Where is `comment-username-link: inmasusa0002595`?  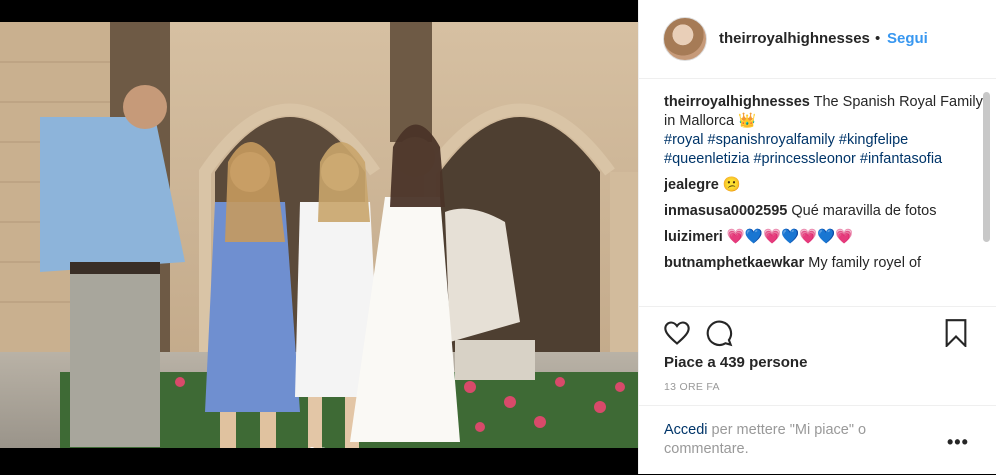 comment-username-link: inmasusa0002595 is located at coordinates (725, 211).